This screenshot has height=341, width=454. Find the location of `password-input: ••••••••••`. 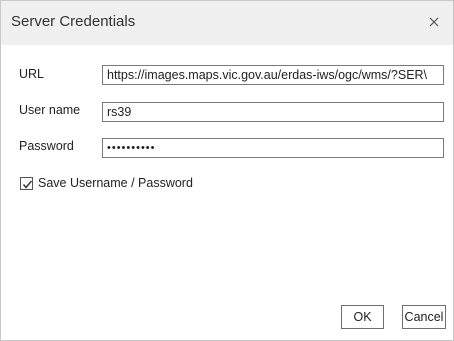

password-input: •••••••••• is located at coordinates (273, 148).